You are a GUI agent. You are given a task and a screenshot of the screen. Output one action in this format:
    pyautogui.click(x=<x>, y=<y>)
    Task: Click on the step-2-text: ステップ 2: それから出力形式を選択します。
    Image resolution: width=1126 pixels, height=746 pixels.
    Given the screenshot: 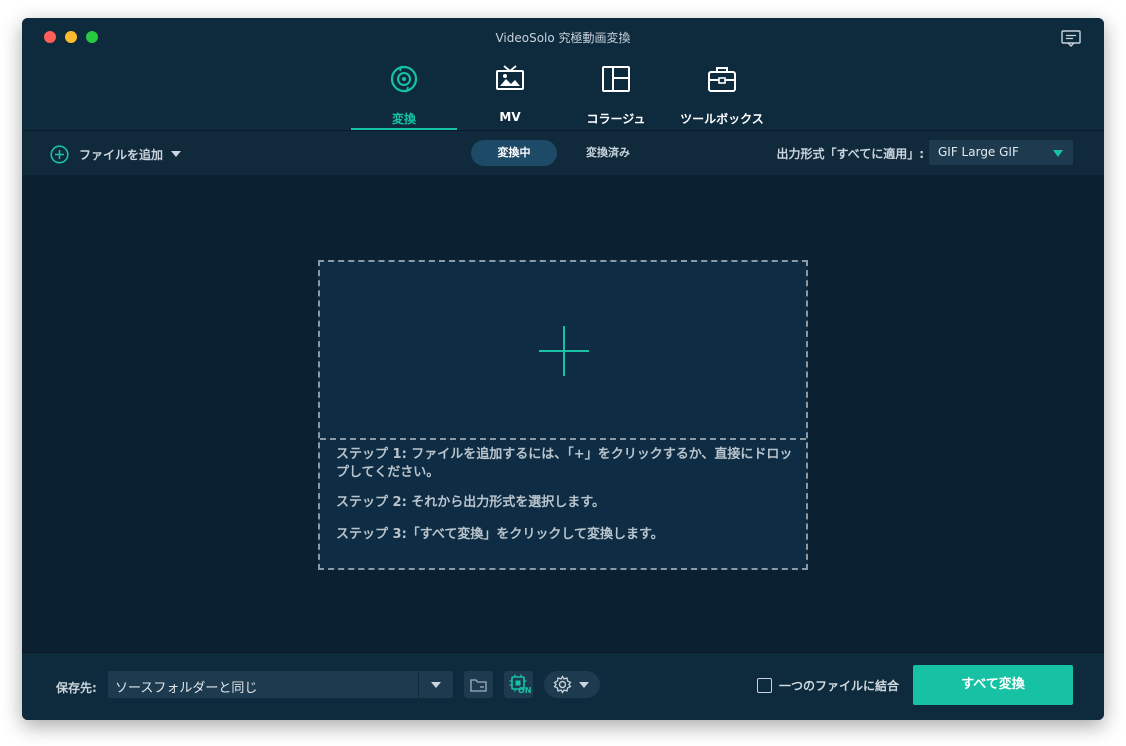 What is the action you would take?
    pyautogui.click(x=470, y=502)
    